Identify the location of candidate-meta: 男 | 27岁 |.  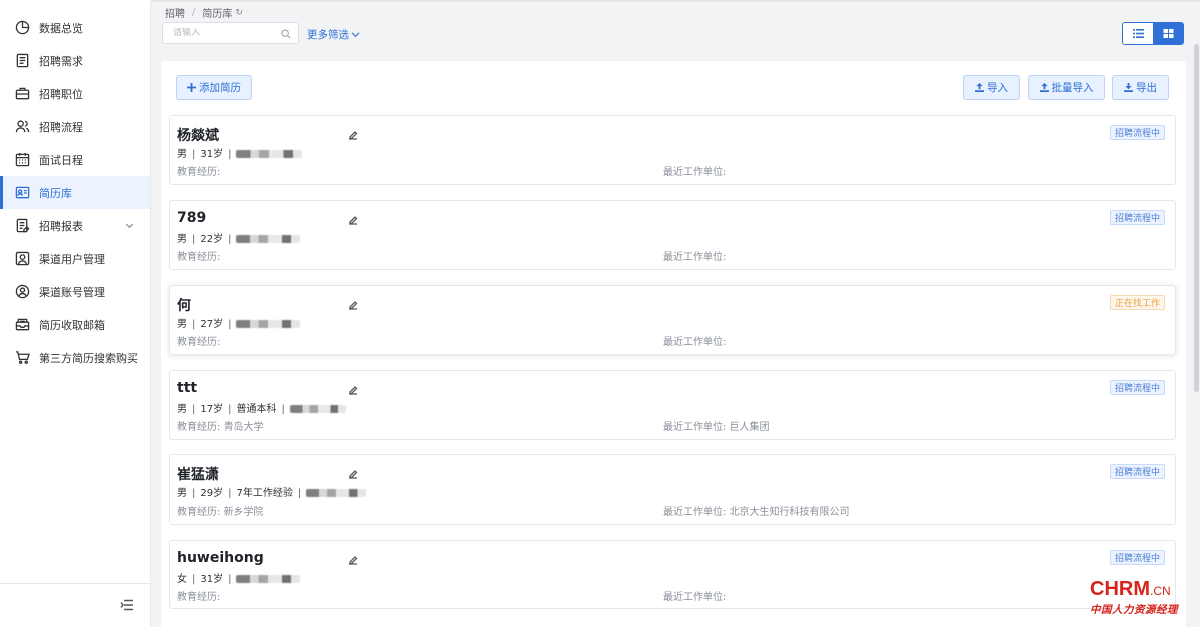
(239, 322).